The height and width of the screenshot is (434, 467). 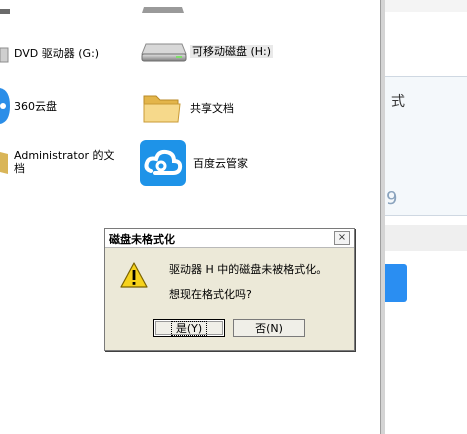 I want to click on item-label: Administrator 的文档, so click(x=64, y=162).